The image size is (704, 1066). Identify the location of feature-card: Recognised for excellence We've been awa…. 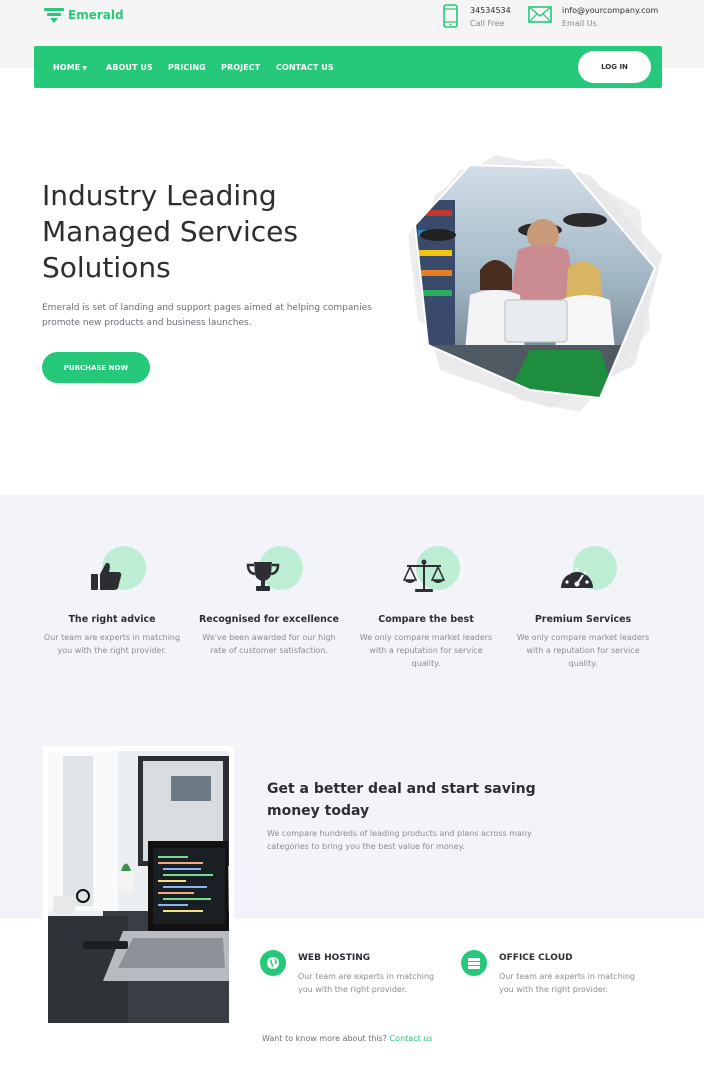
(269, 601).